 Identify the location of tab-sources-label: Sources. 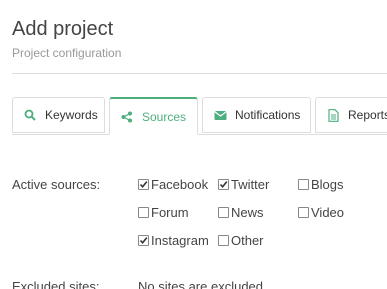
(164, 116).